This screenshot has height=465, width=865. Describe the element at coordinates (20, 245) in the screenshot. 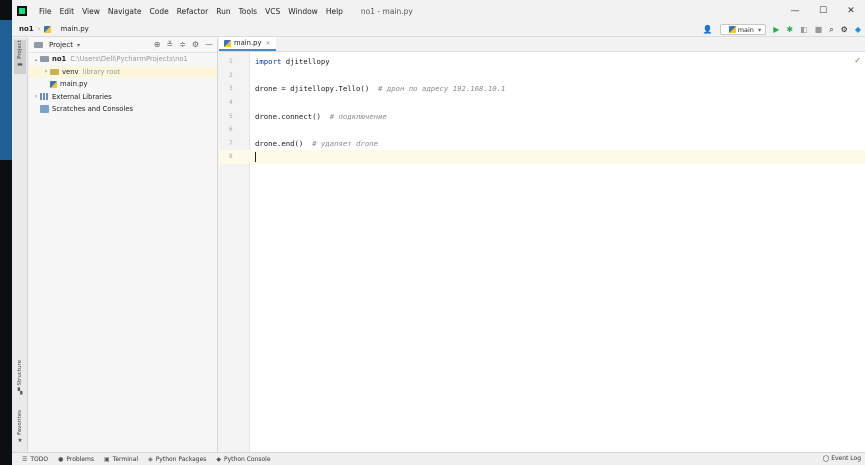

I see `left-tool-strip: Project ▬ Structure ▚ Favorites ★` at that location.